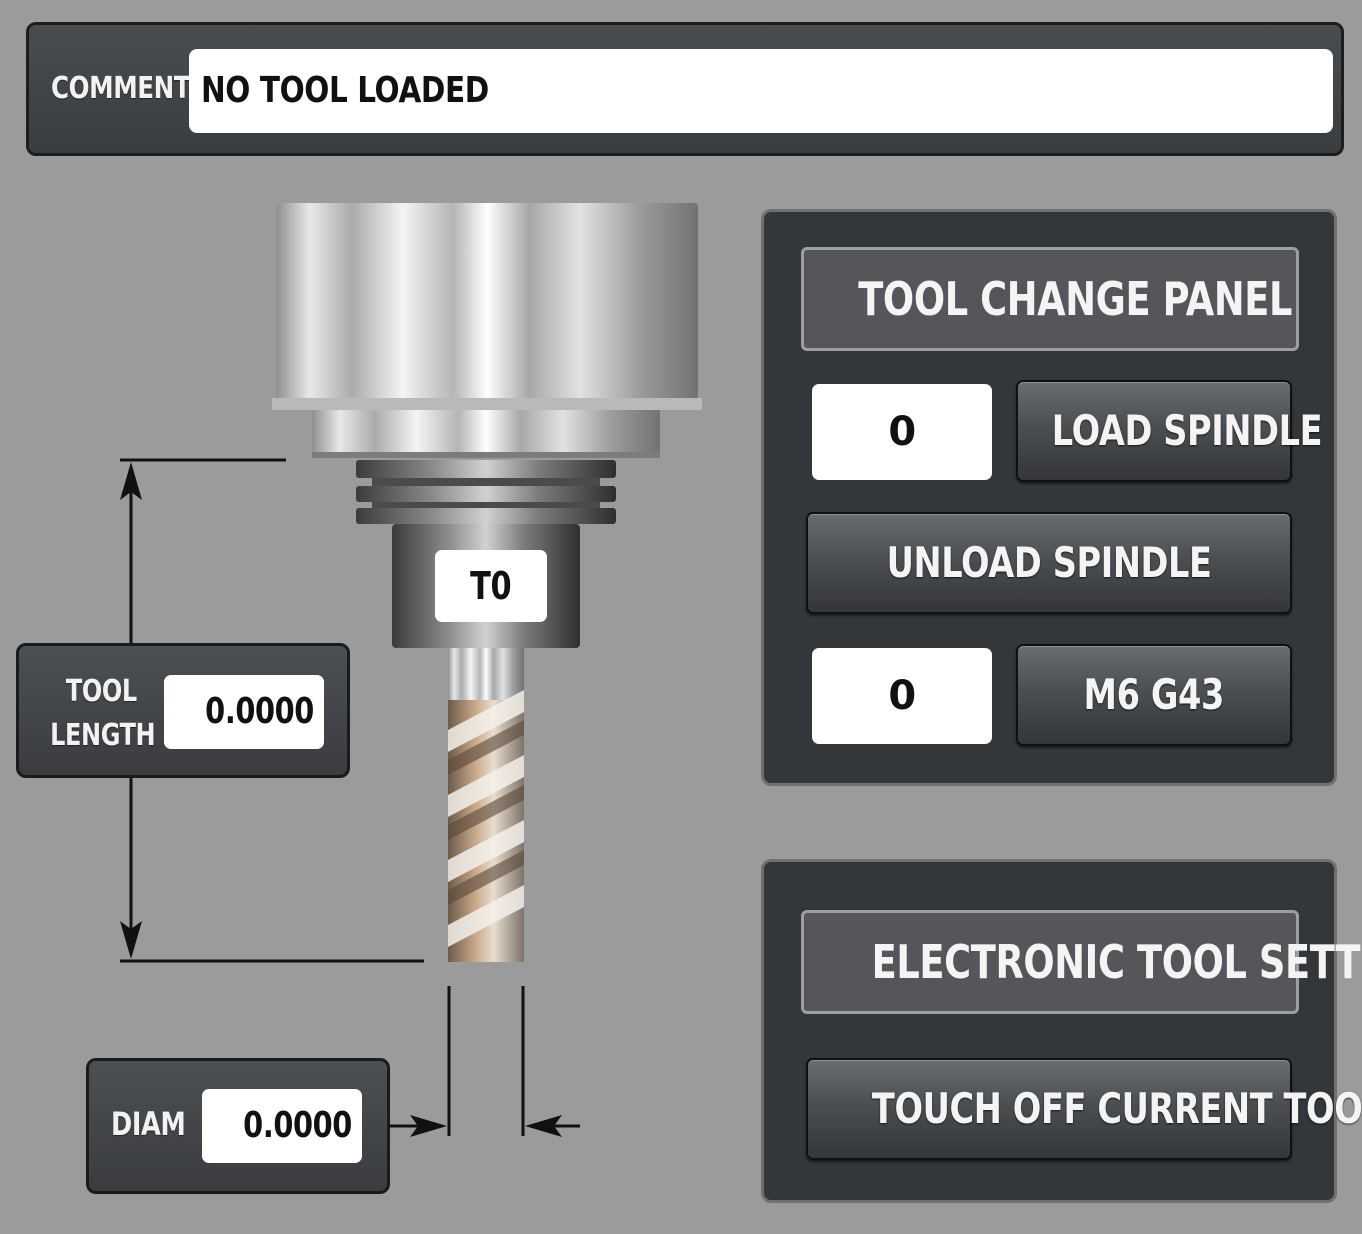 Image resolution: width=1362 pixels, height=1234 pixels. What do you see at coordinates (1154, 695) in the screenshot?
I see `m6-g43-button: M6 G43` at bounding box center [1154, 695].